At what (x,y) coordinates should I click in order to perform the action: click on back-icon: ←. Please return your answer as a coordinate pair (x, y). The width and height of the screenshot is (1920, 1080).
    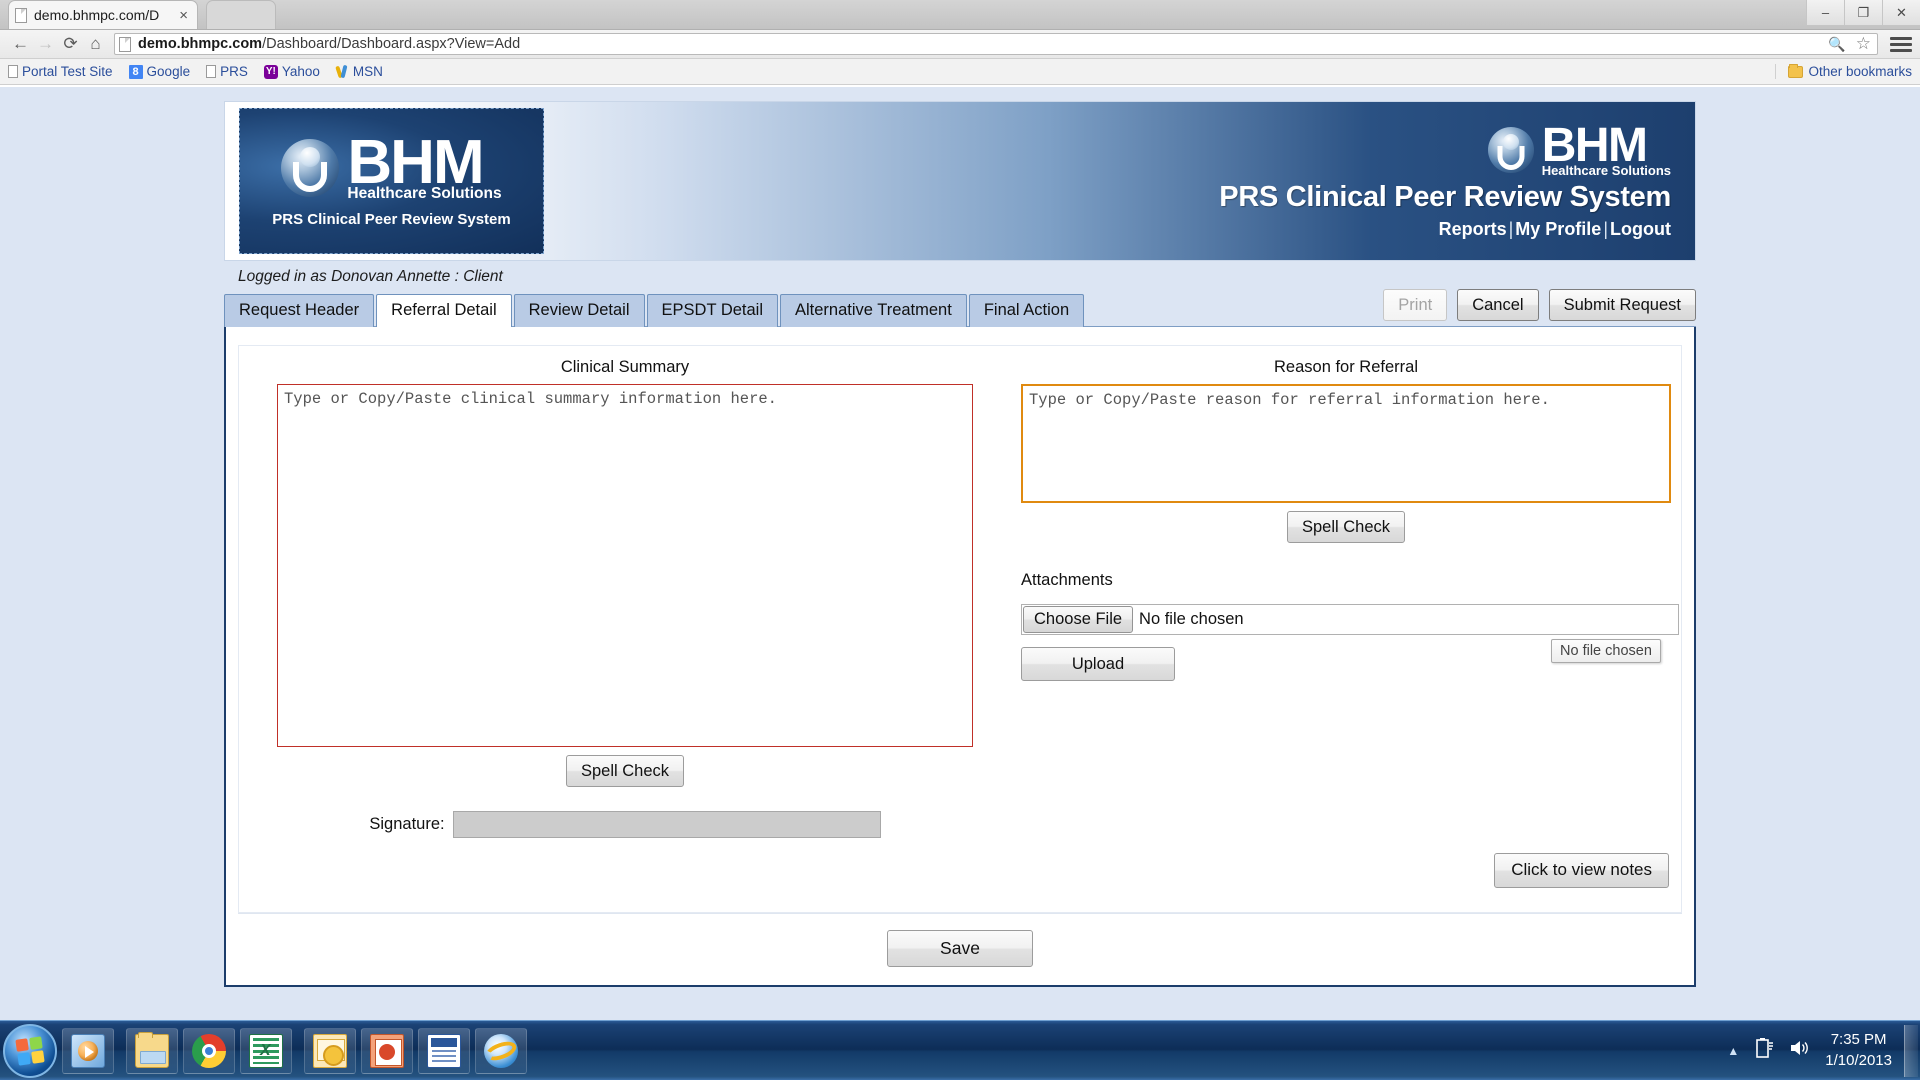
    Looking at the image, I should click on (20, 44).